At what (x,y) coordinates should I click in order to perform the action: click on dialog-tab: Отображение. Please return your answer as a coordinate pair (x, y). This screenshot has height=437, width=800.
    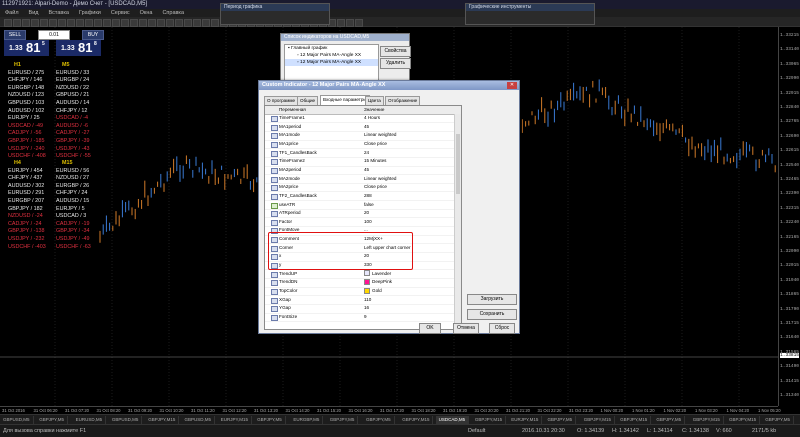
    Looking at the image, I should click on (403, 100).